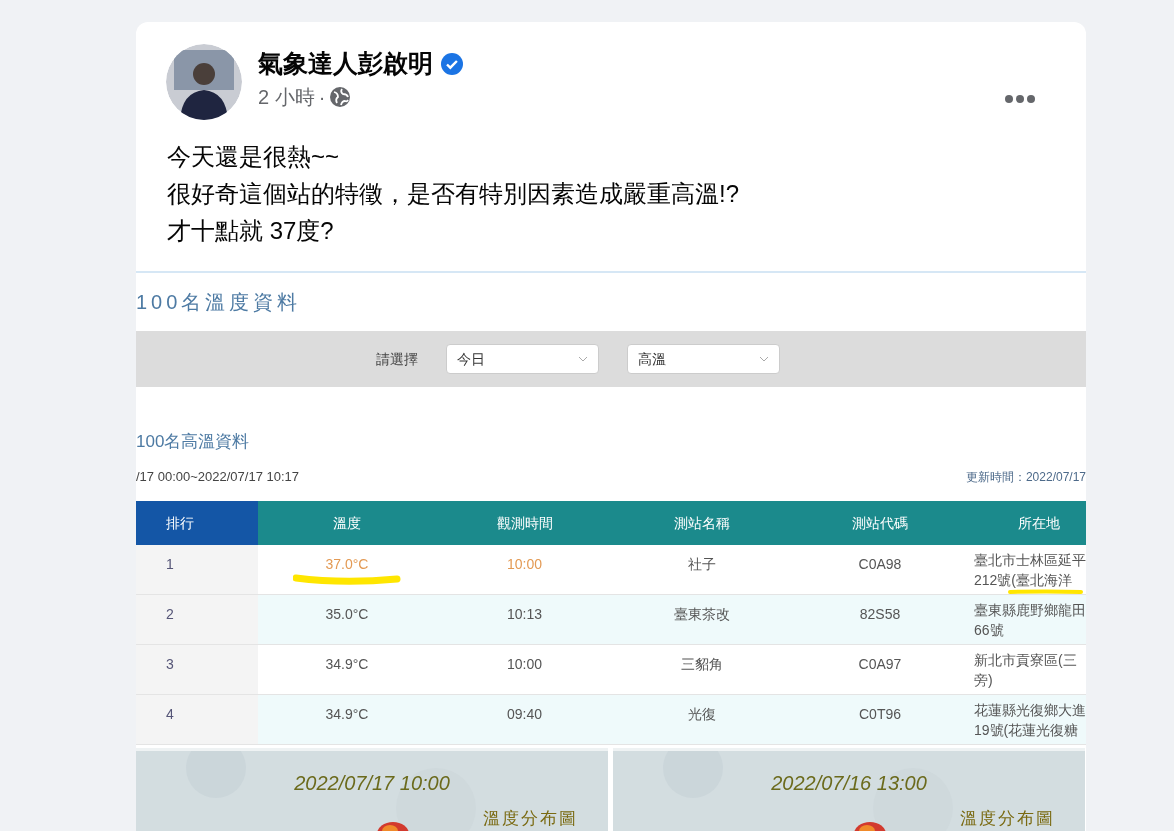  What do you see at coordinates (524, 523) in the screenshot?
I see `column-header: 觀測時間` at bounding box center [524, 523].